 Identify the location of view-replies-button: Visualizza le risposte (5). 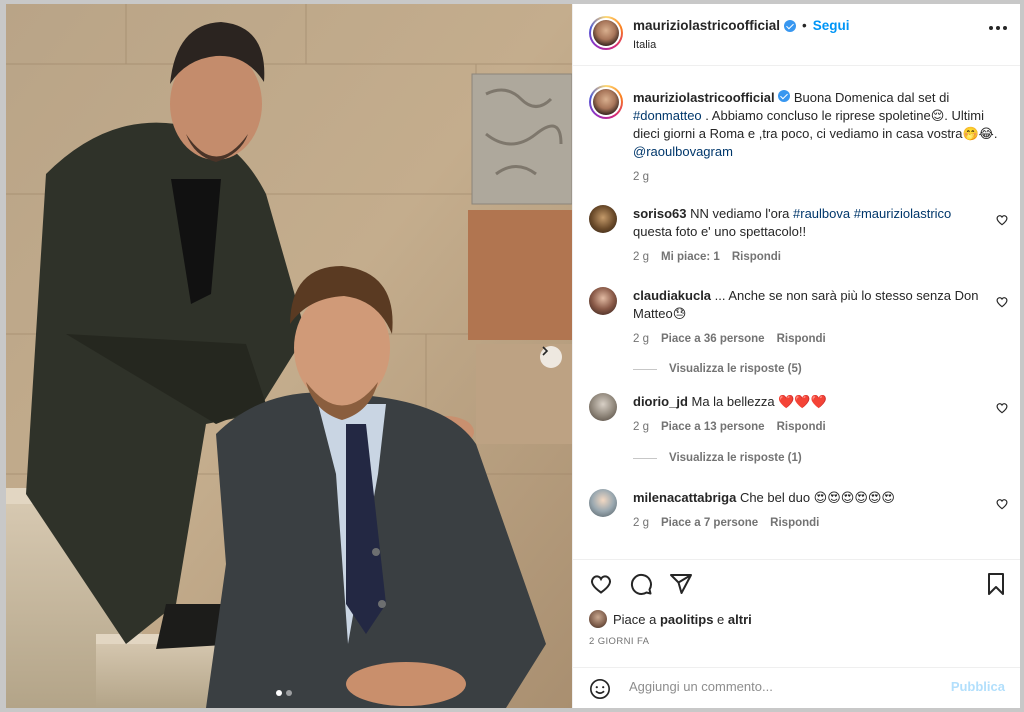
(717, 369).